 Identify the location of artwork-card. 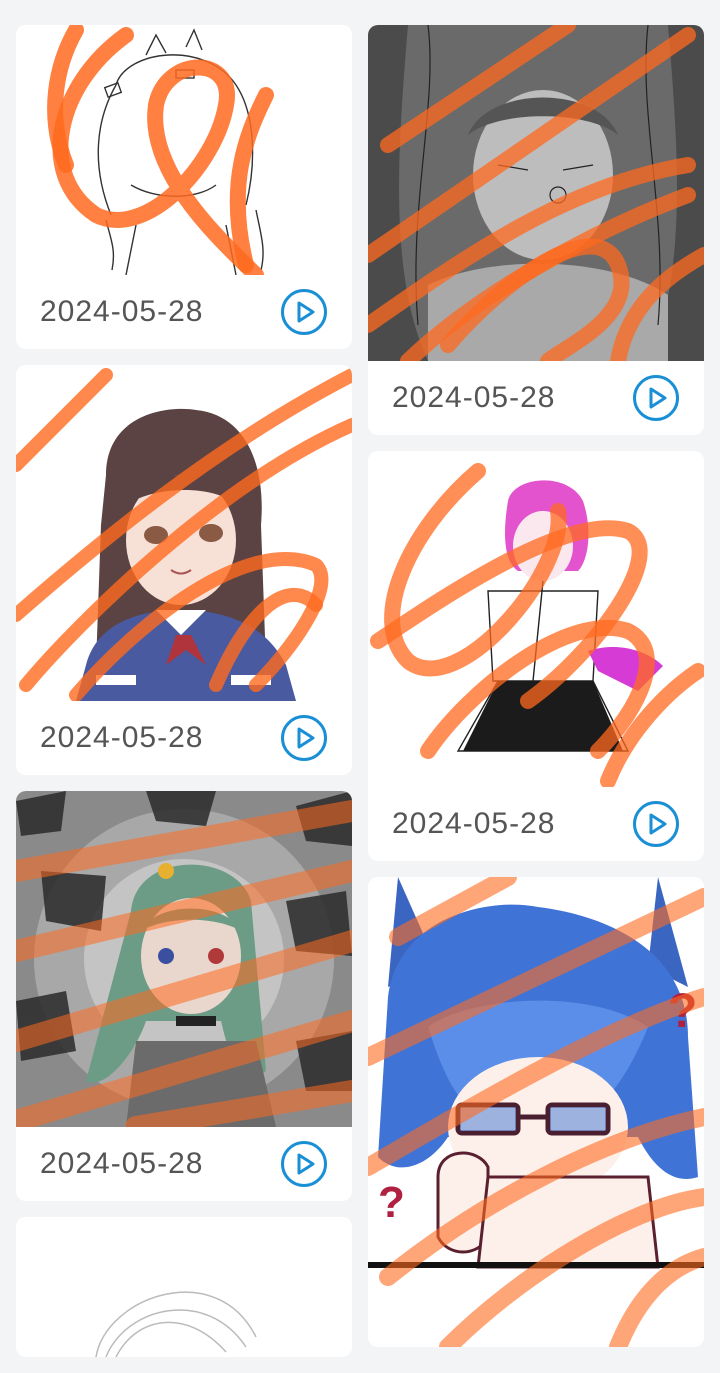
(184, 1287).